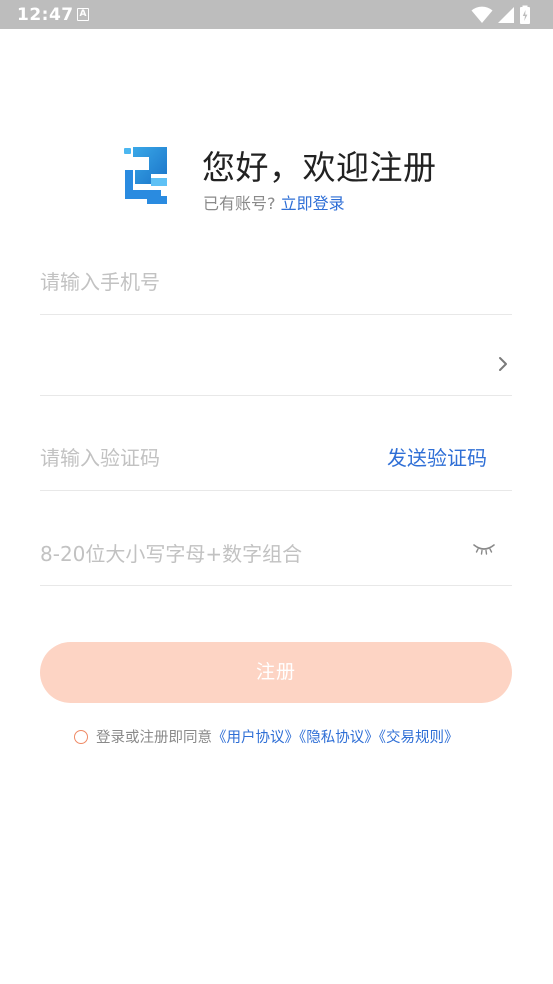 The height and width of the screenshot is (984, 553). I want to click on page-title: 您好，欢迎注册, so click(319, 167).